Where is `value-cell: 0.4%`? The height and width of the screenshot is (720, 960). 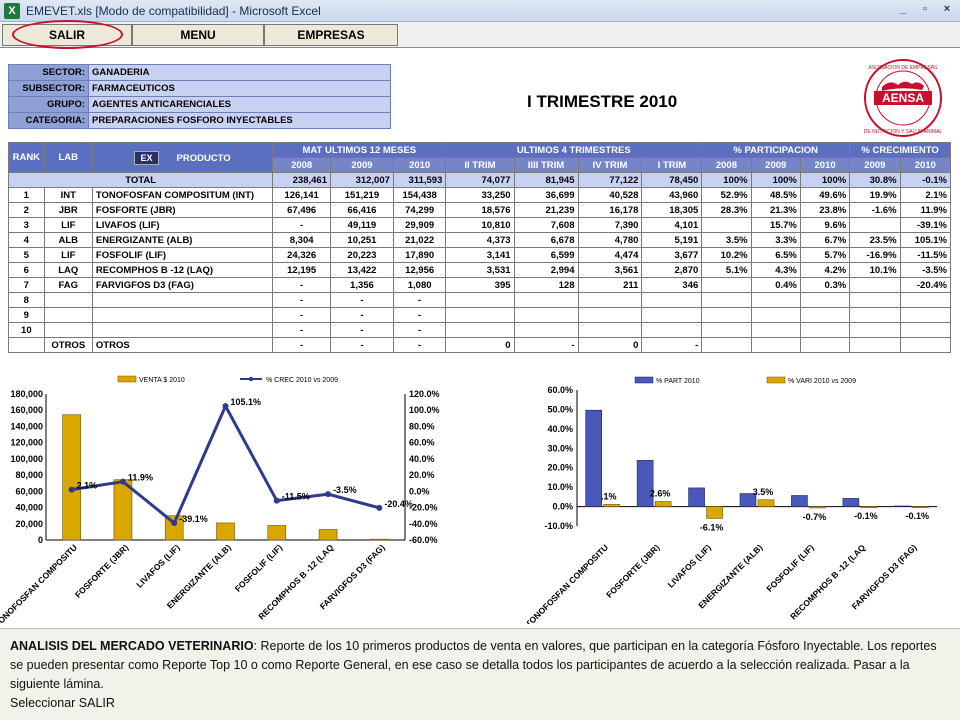 value-cell: 0.4% is located at coordinates (775, 285).